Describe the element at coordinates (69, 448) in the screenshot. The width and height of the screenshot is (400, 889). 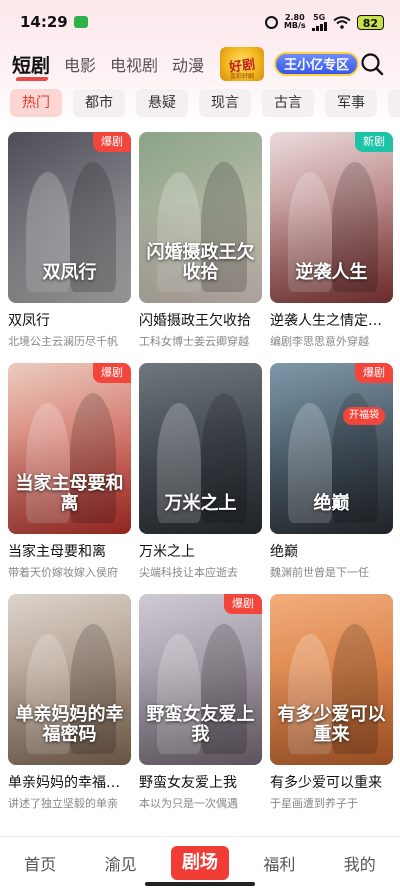
I see `poster-image: 当家主母要和离 爆剧` at that location.